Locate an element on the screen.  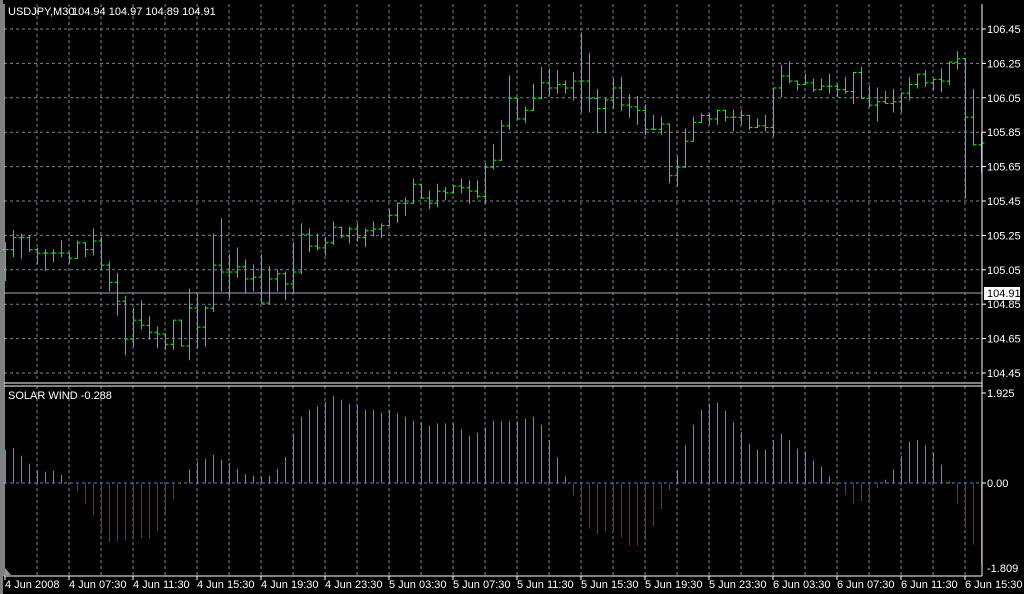
time-tick-label: 6 Jun 07:30 is located at coordinates (866, 585).